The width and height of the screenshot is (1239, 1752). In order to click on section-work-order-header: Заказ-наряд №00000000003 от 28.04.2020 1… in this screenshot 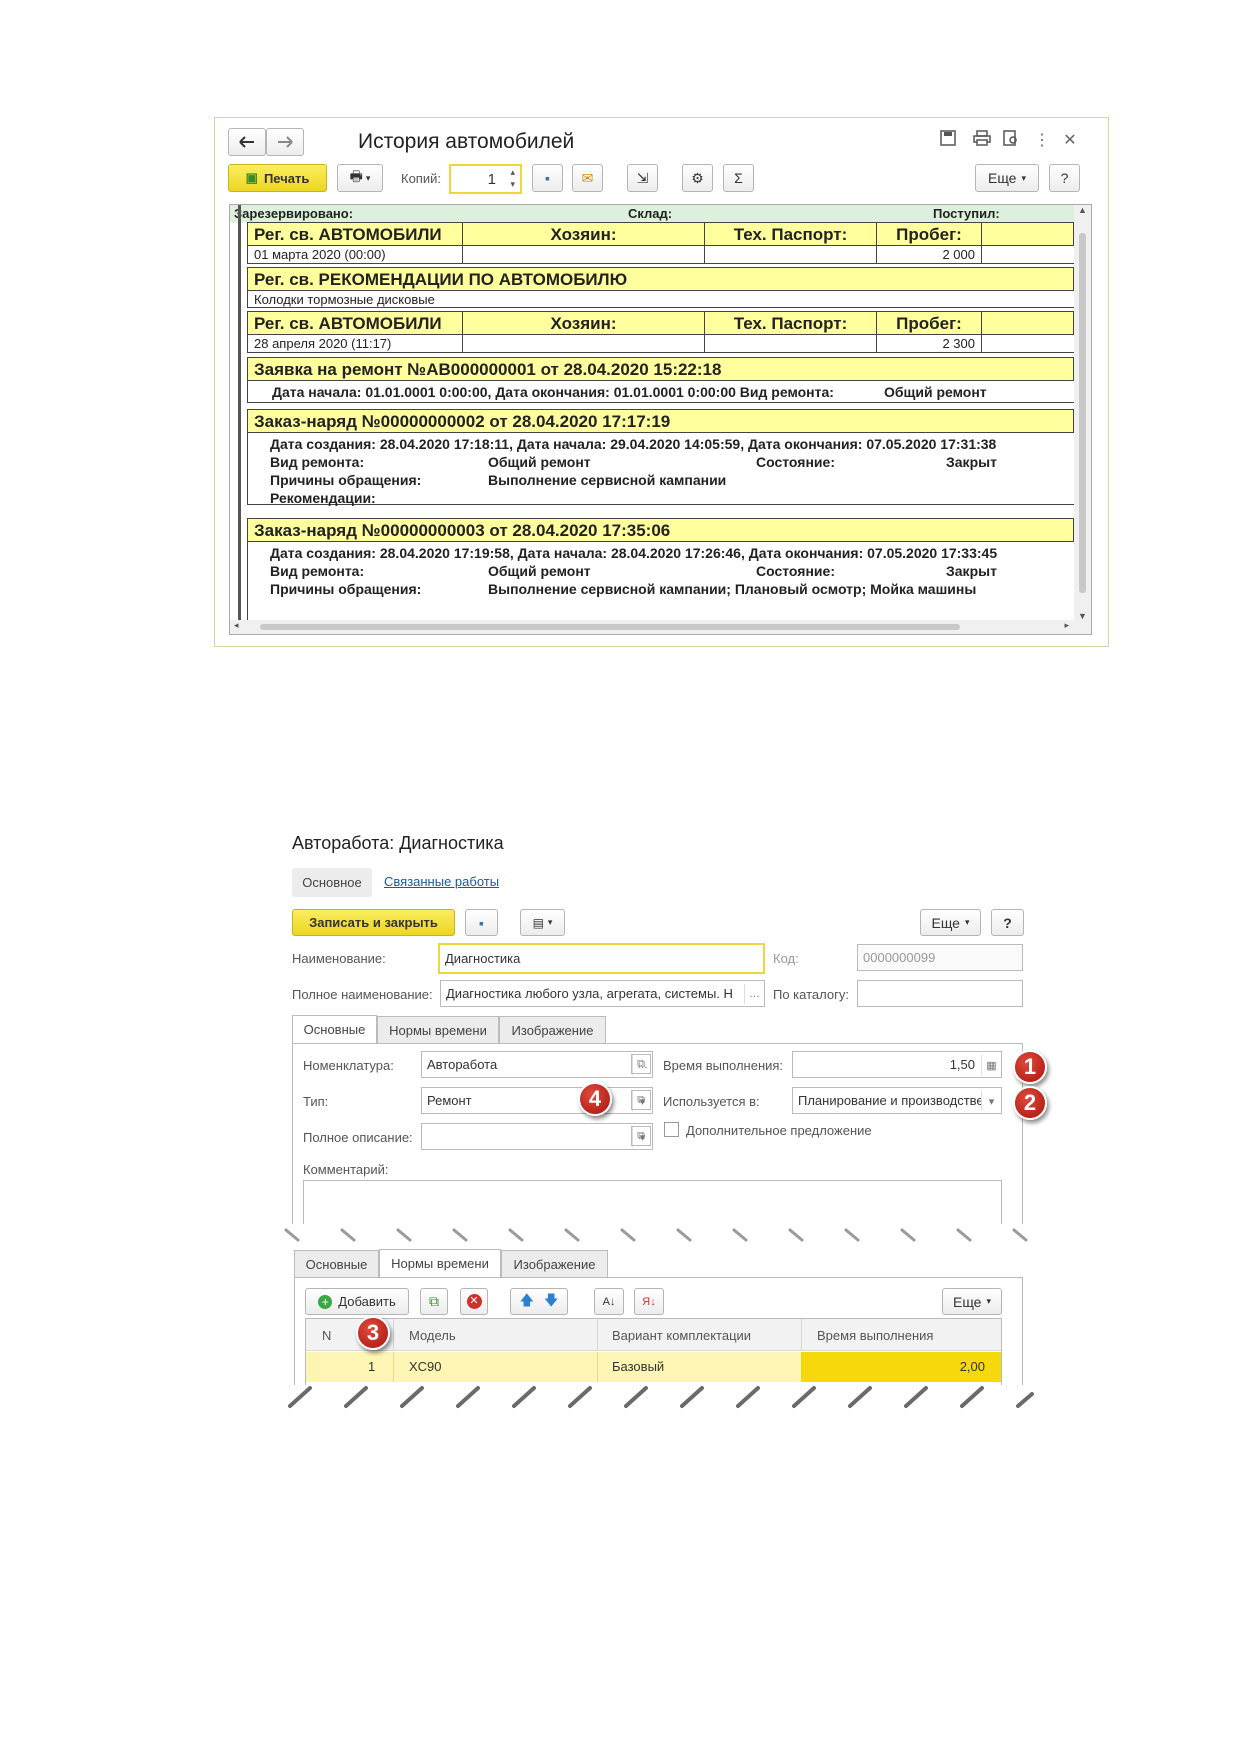, I will do `click(660, 530)`.